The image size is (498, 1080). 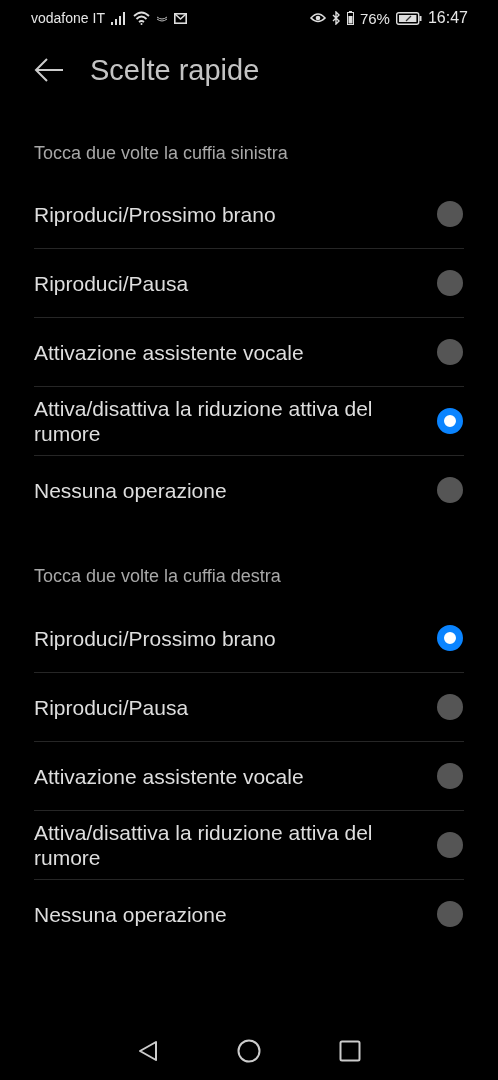 I want to click on mail-icon, so click(x=180, y=18).